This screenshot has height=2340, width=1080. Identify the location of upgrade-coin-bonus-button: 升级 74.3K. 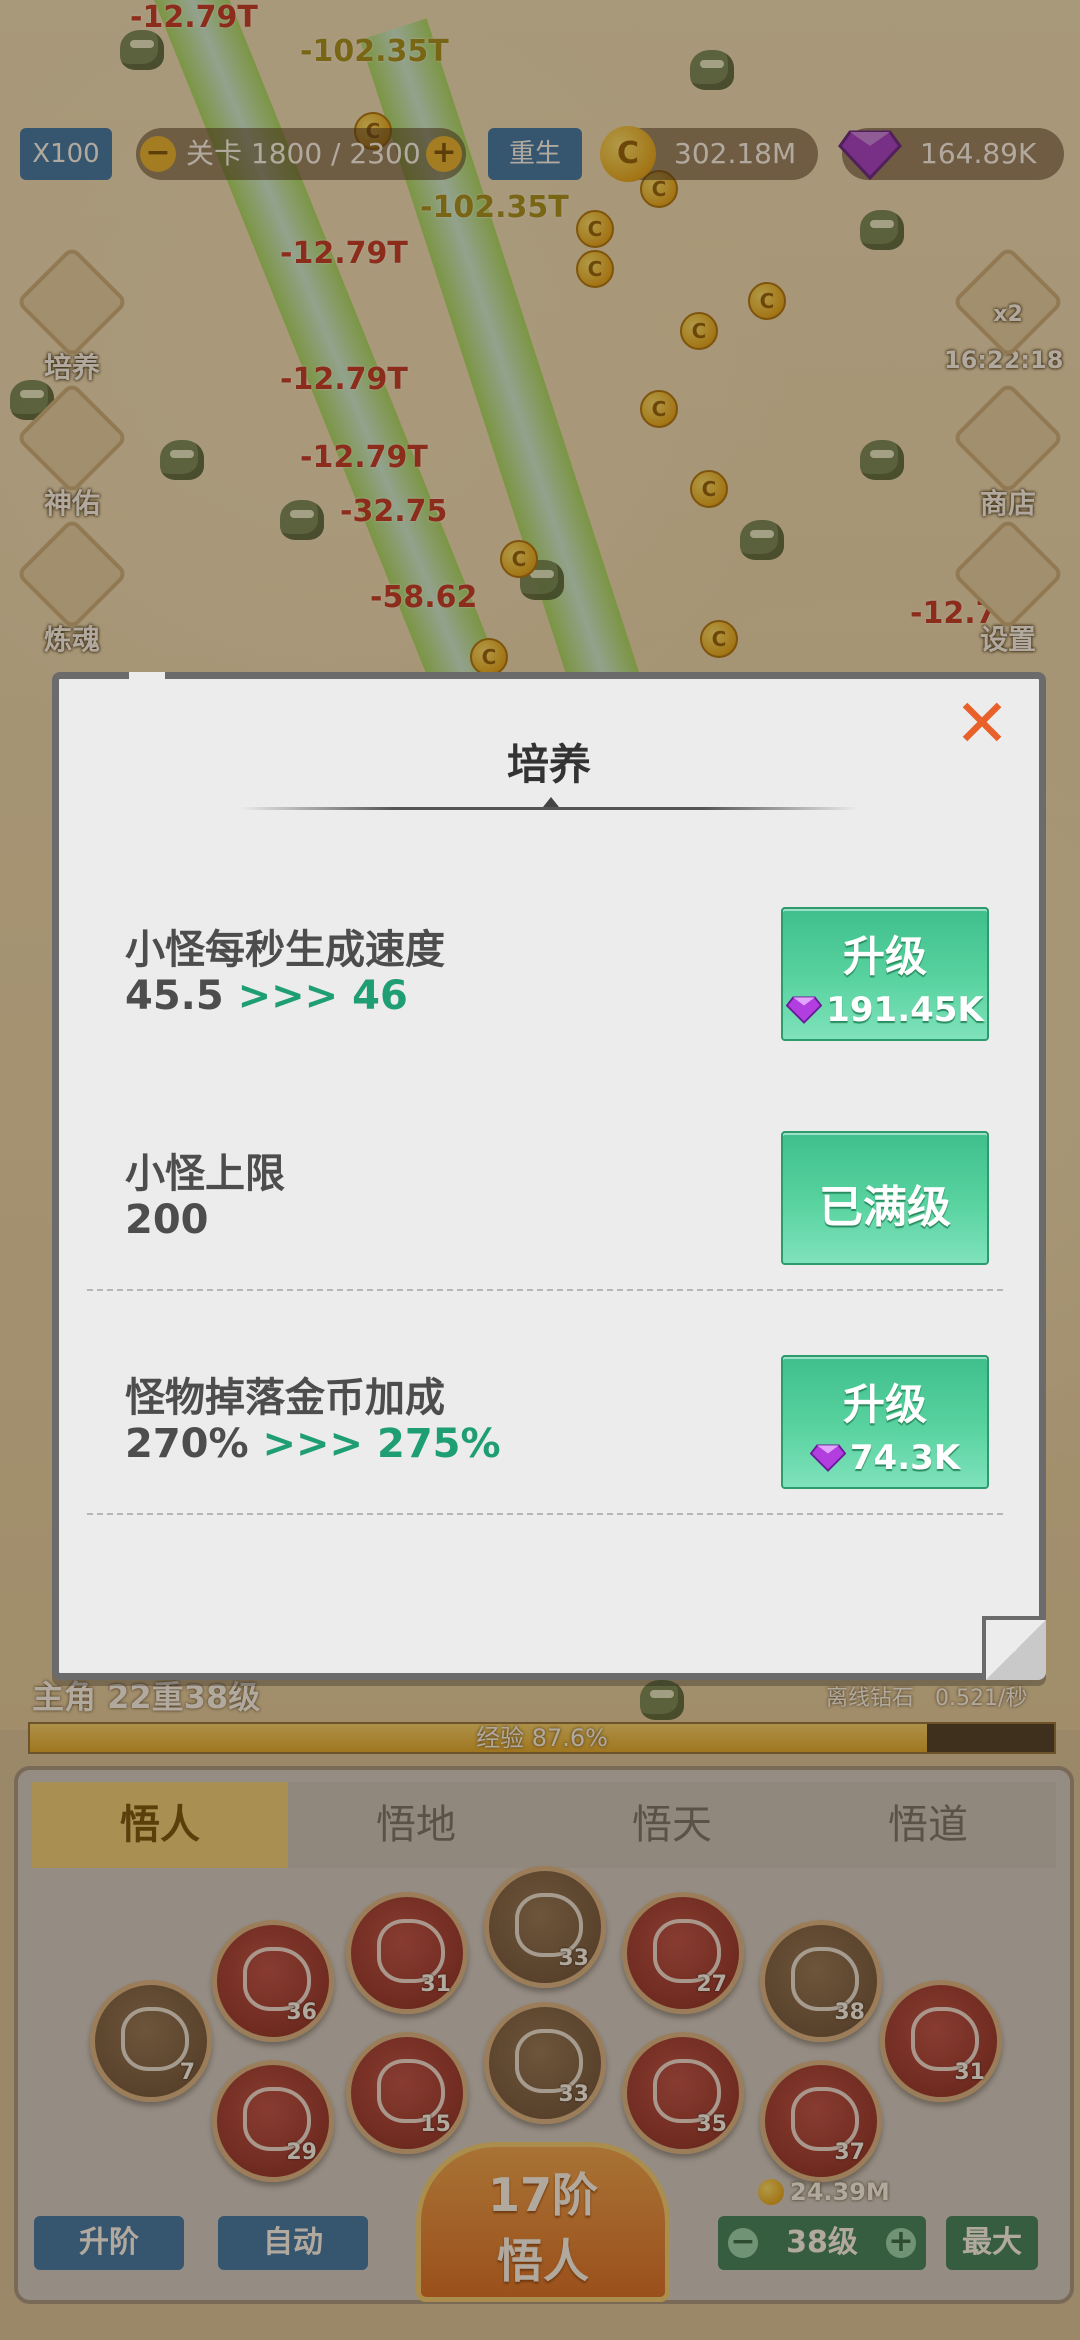
(885, 1422).